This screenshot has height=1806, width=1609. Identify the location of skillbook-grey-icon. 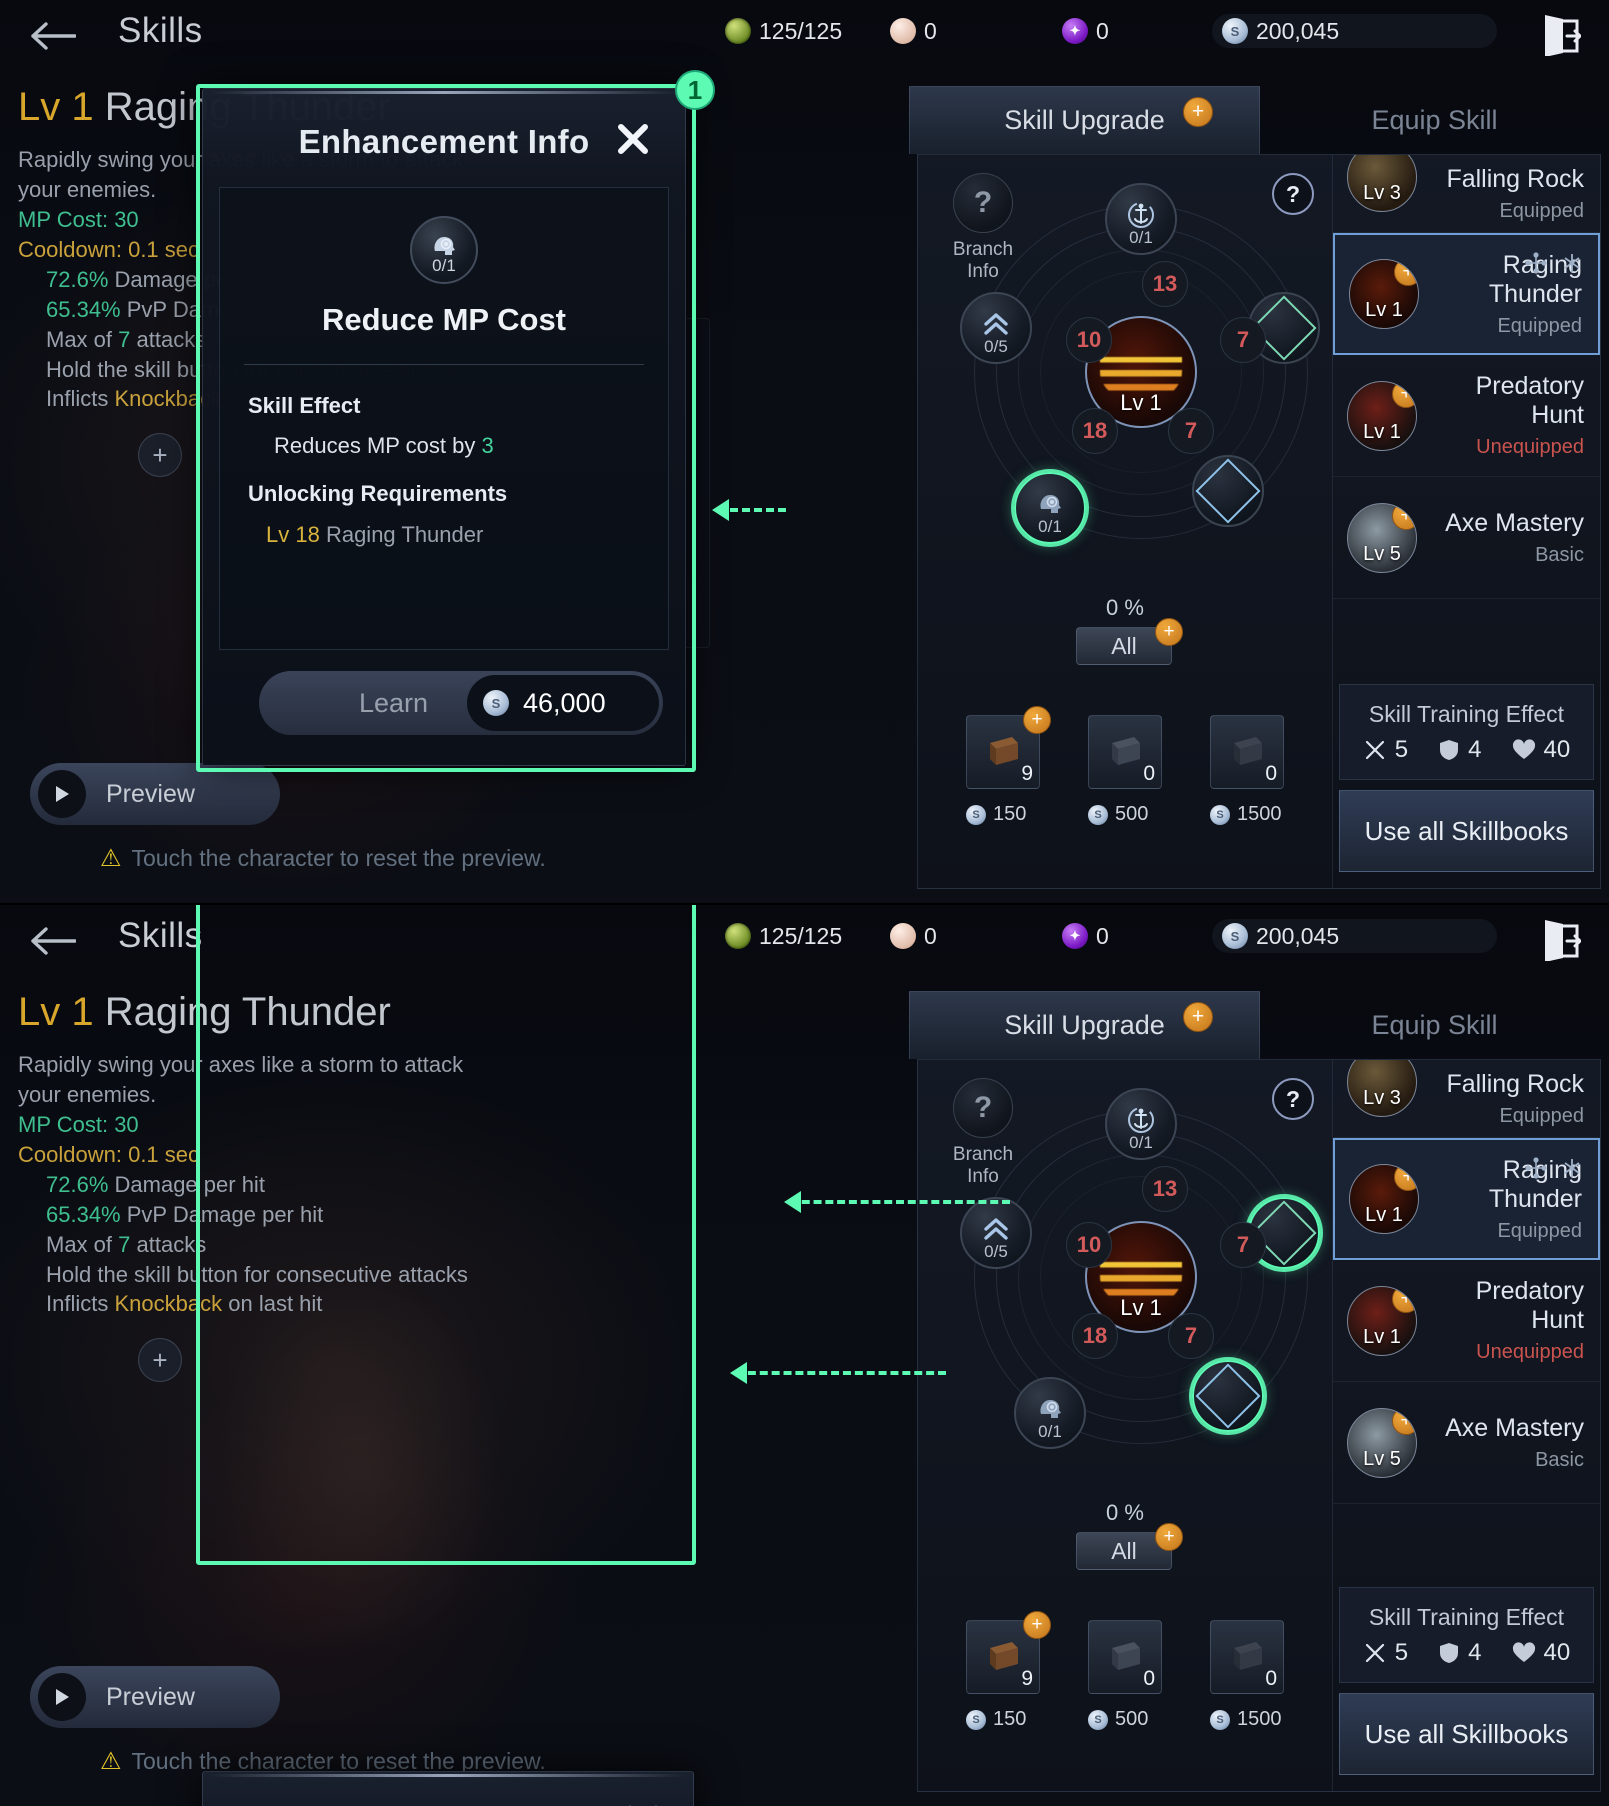
(1126, 751).